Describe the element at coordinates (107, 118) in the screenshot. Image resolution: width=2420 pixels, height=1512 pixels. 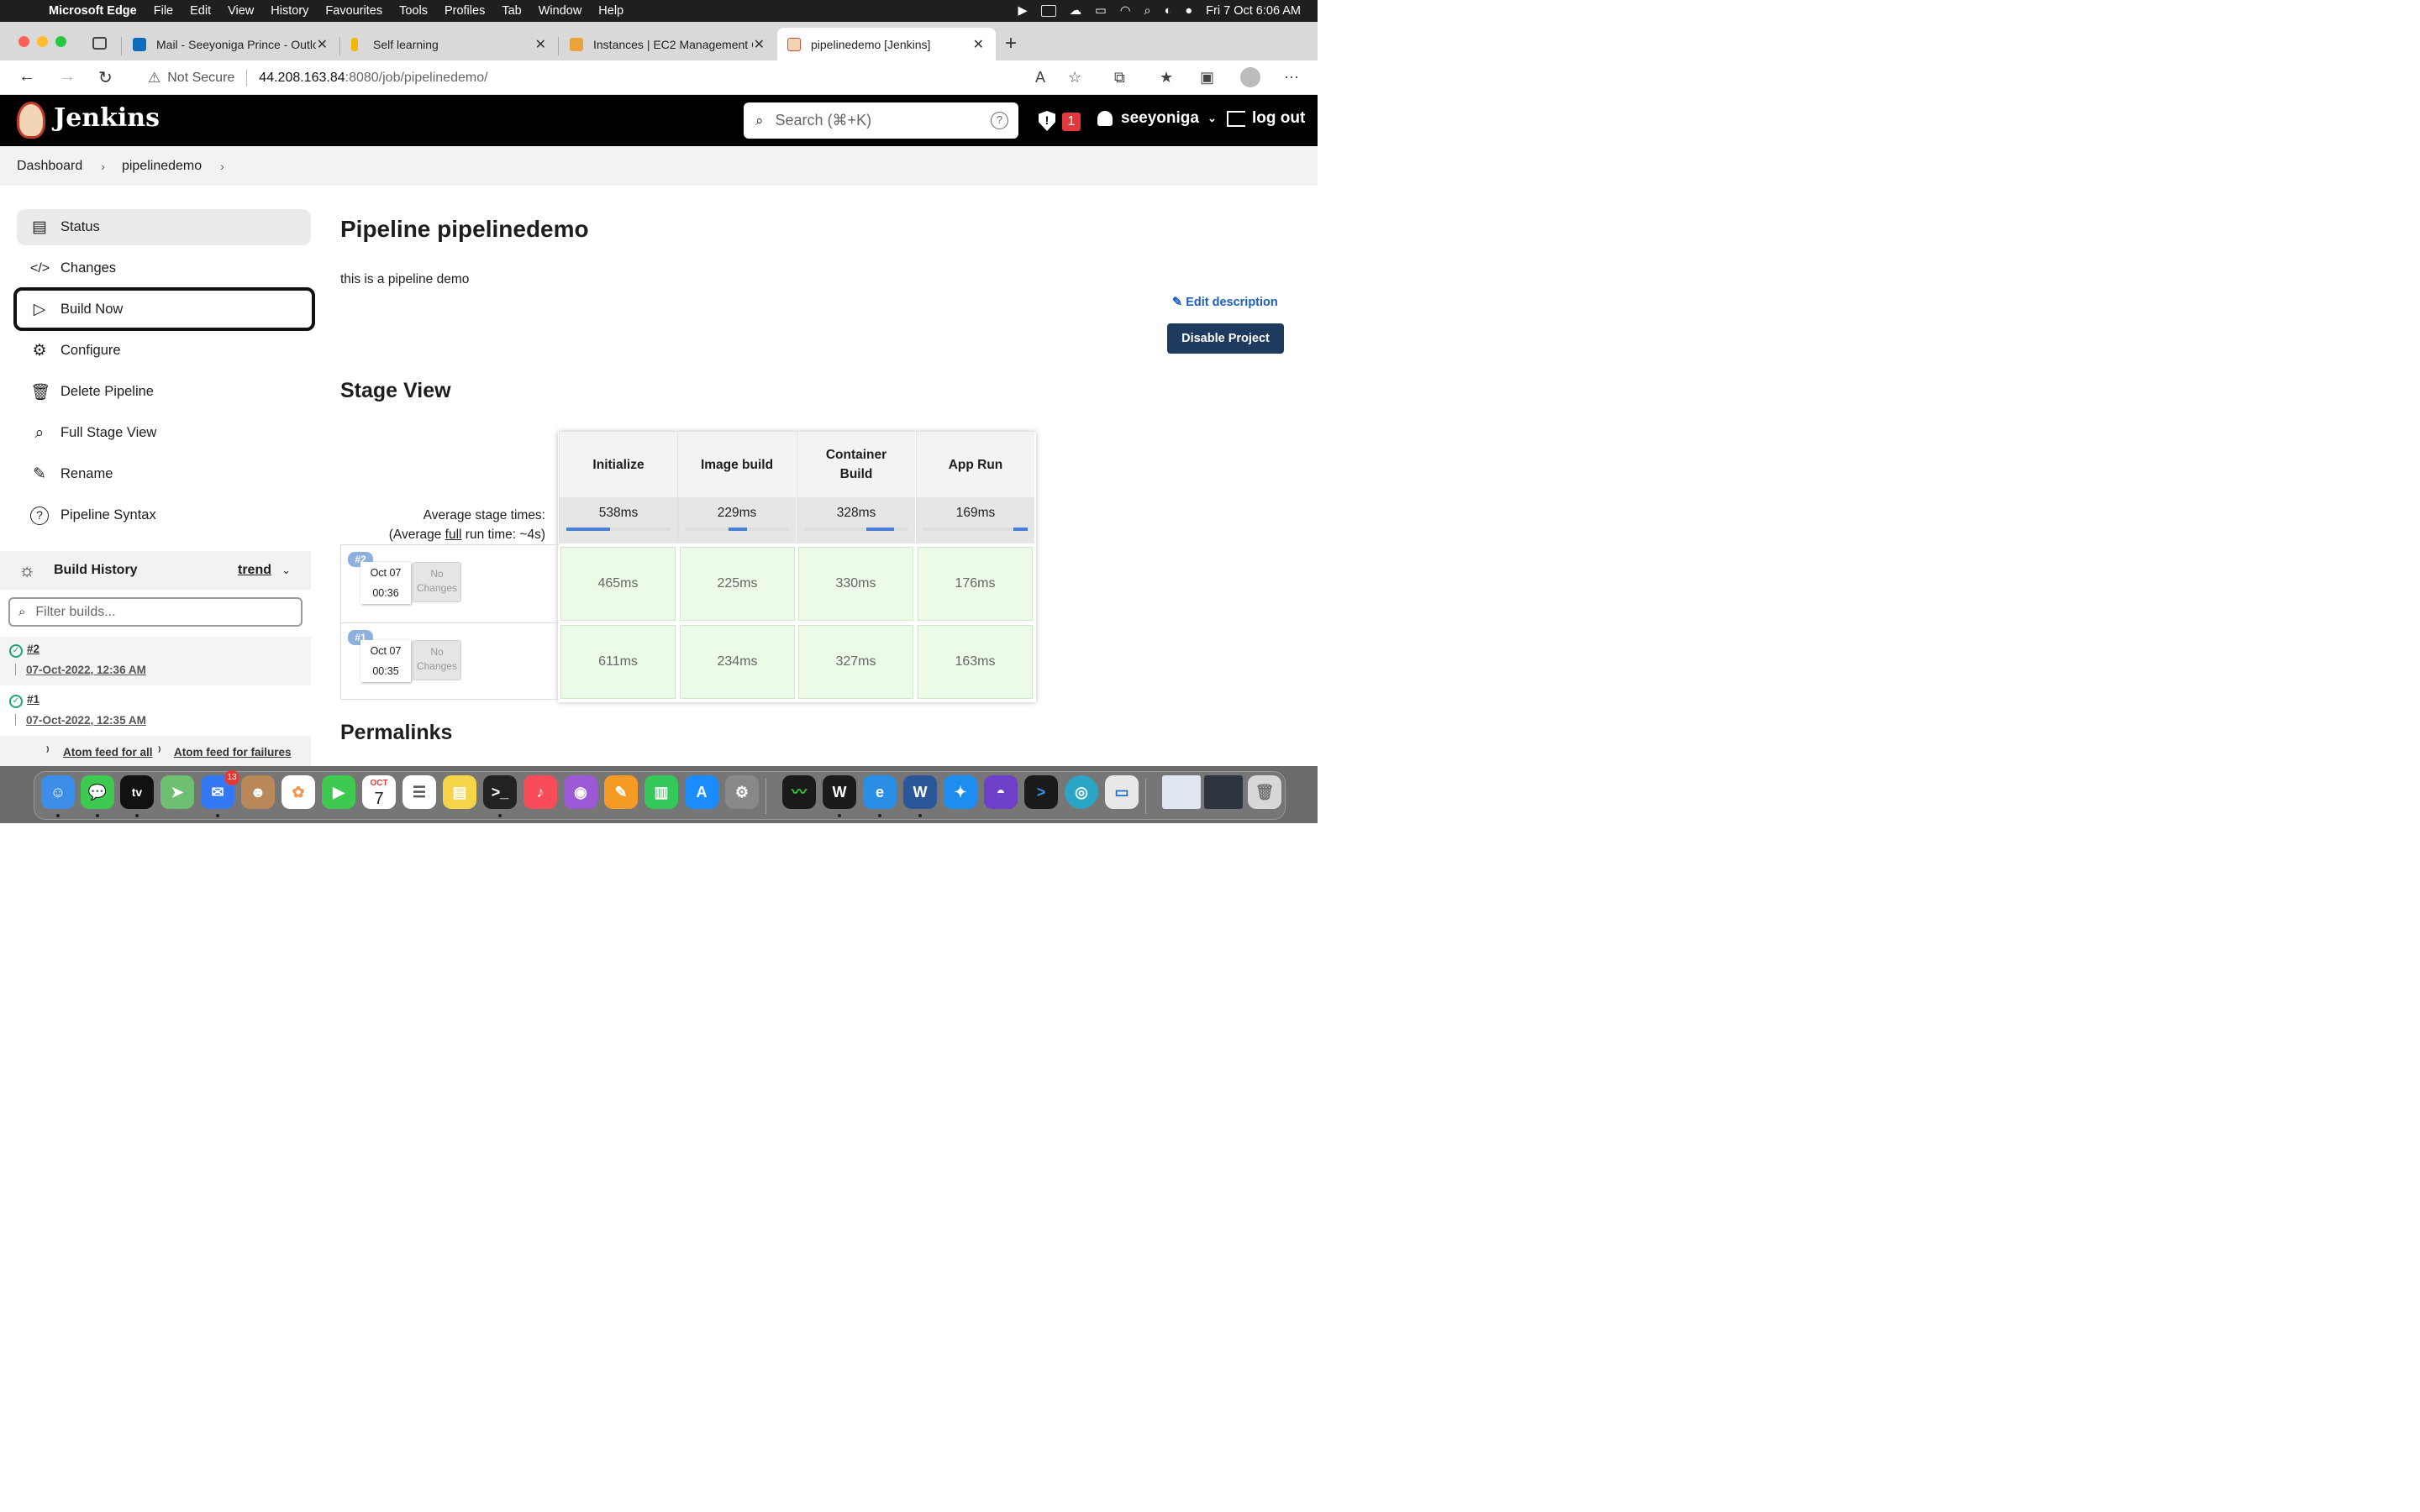
I see `jenkins-brand: Jenkins` at that location.